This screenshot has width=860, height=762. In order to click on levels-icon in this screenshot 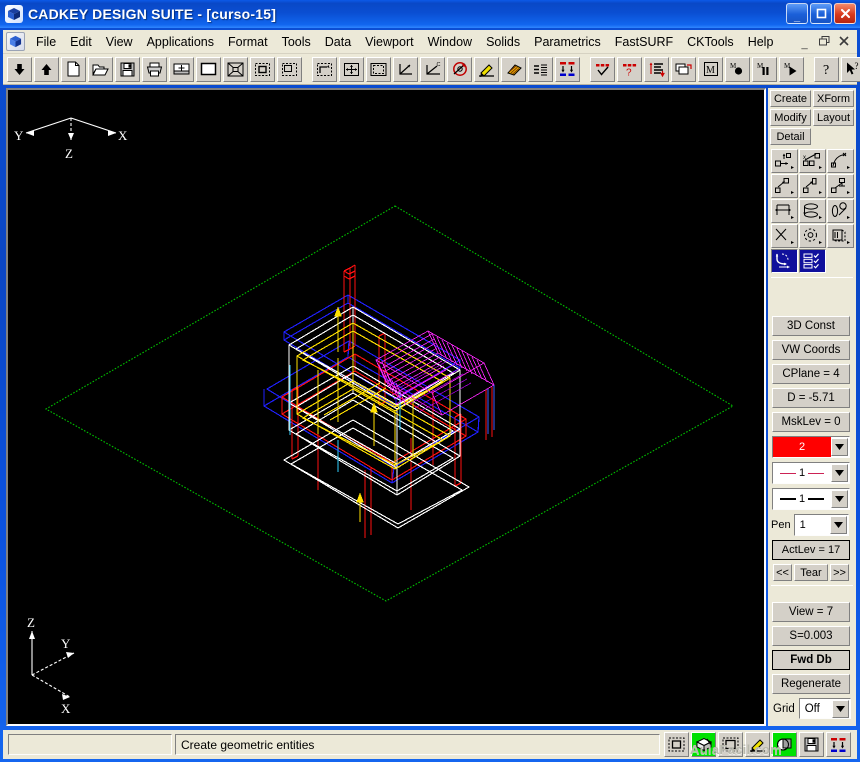, I will do `click(540, 69)`.